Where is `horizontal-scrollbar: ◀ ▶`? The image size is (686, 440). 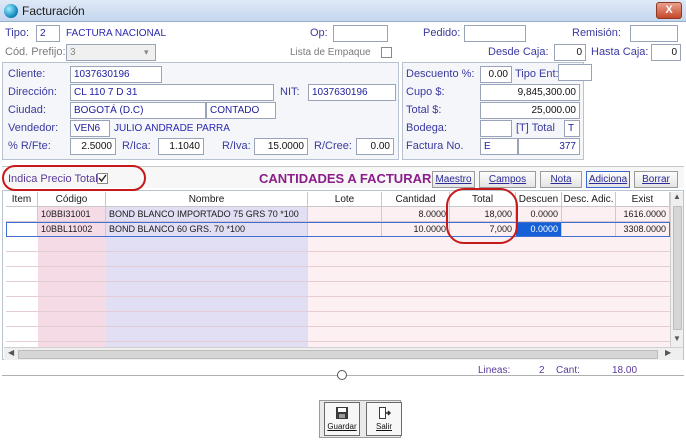 horizontal-scrollbar: ◀ ▶ is located at coordinates (343, 353).